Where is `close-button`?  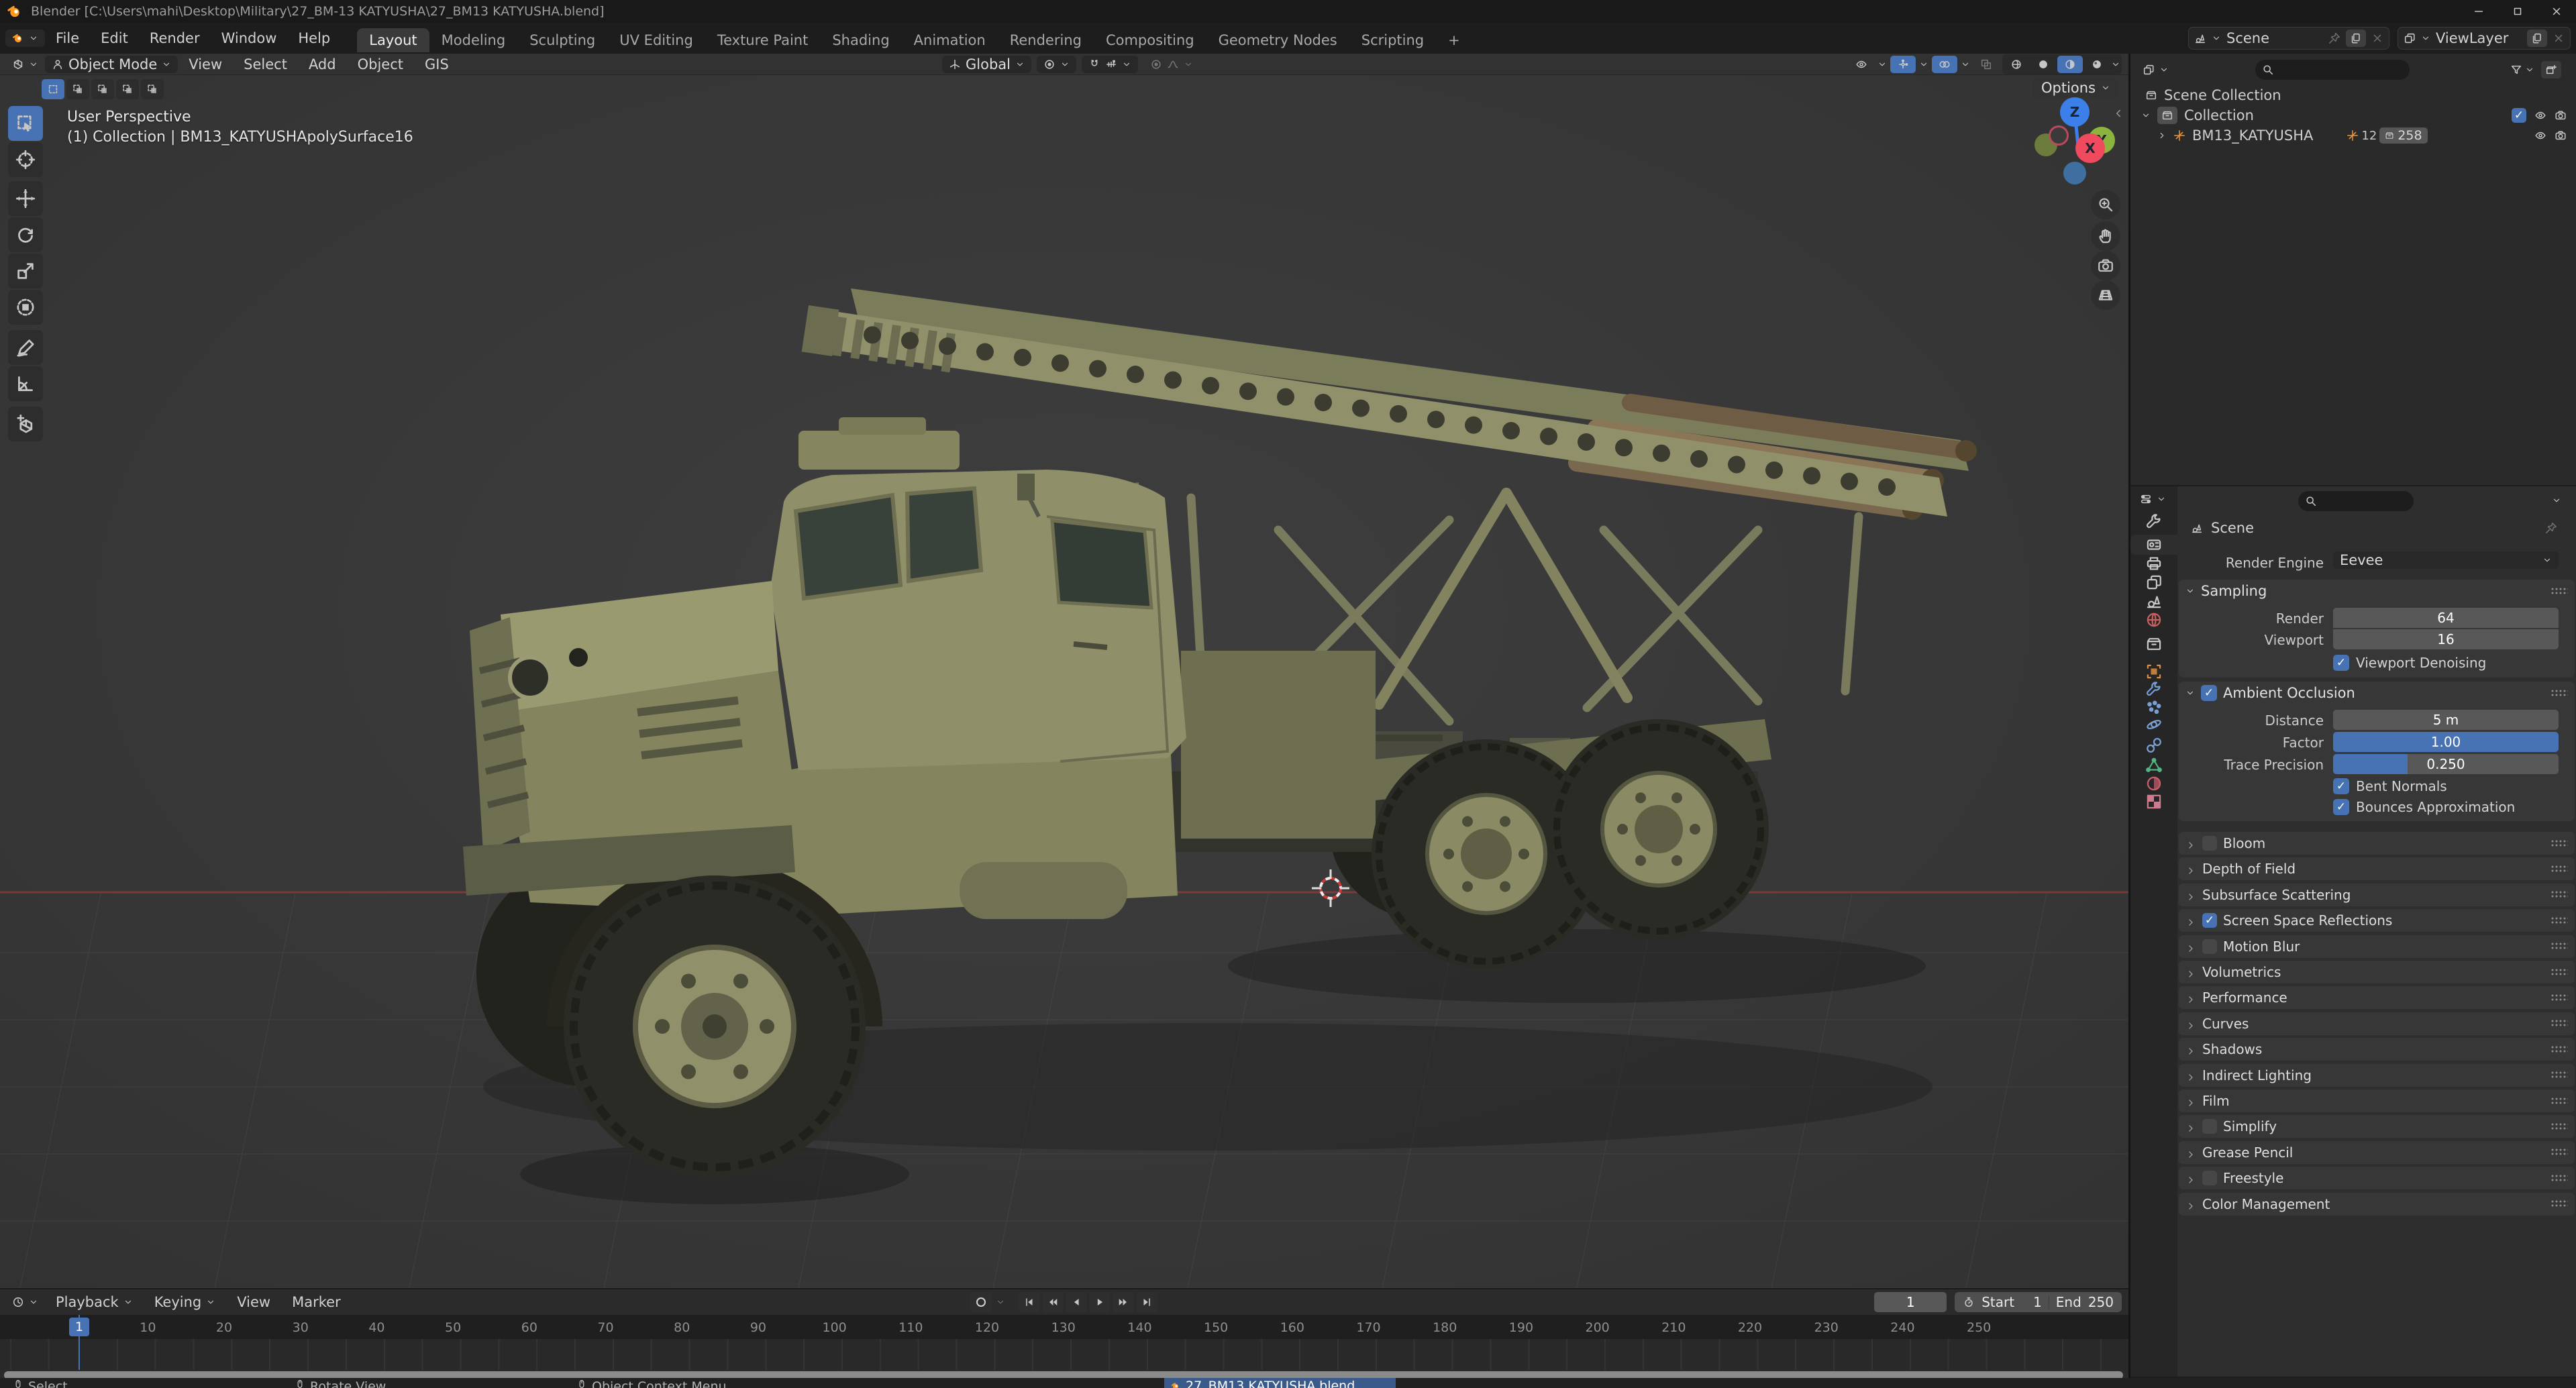 close-button is located at coordinates (2556, 11).